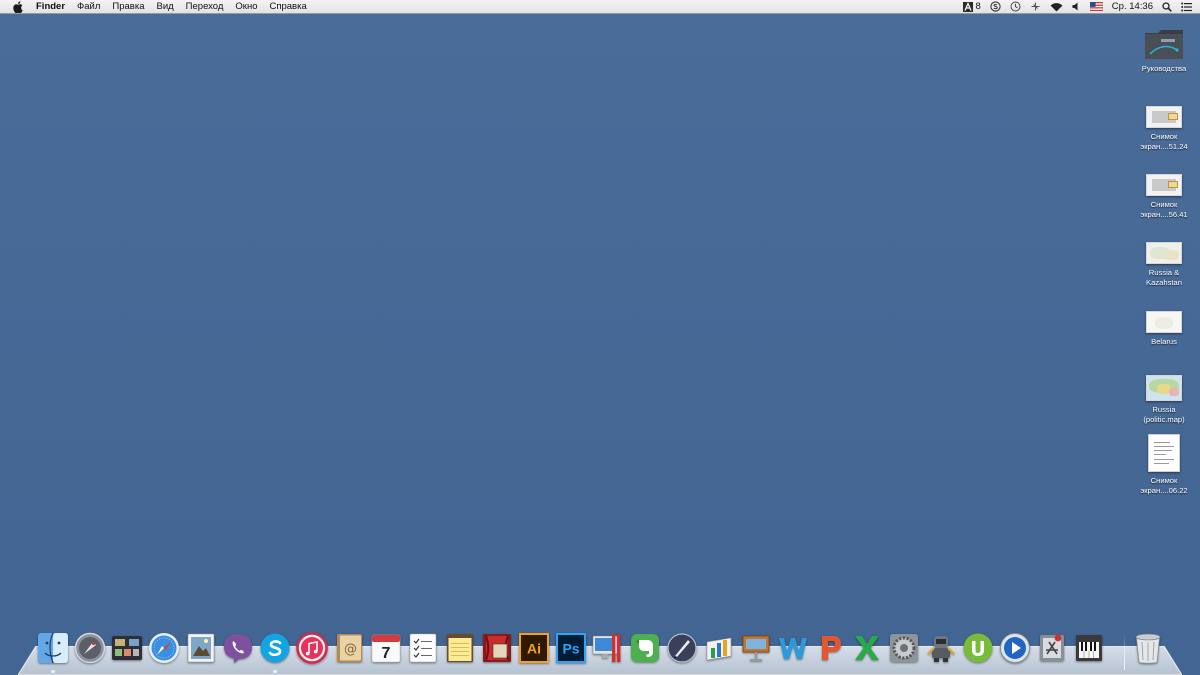 This screenshot has height=675, width=1200. I want to click on desktop-item-russia-kazakhstan: Russia & Kazahstan, so click(1164, 257).